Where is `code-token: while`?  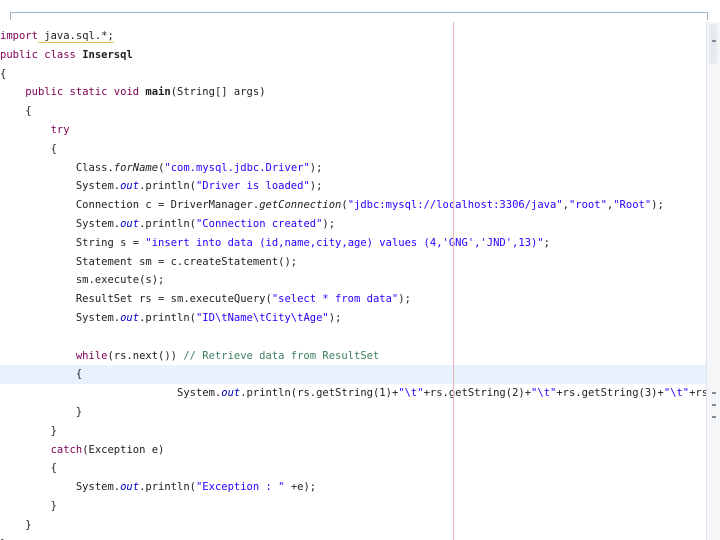
code-token: while is located at coordinates (91, 355).